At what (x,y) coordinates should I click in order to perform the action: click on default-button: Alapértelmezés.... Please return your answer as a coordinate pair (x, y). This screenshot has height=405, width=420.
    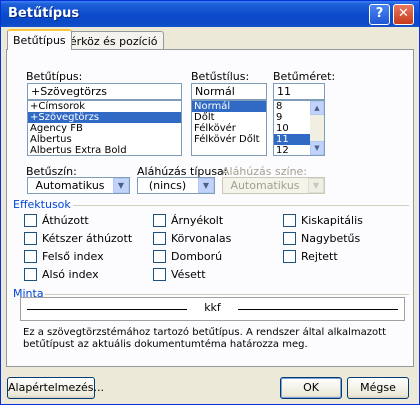
    Looking at the image, I should click on (55, 388).